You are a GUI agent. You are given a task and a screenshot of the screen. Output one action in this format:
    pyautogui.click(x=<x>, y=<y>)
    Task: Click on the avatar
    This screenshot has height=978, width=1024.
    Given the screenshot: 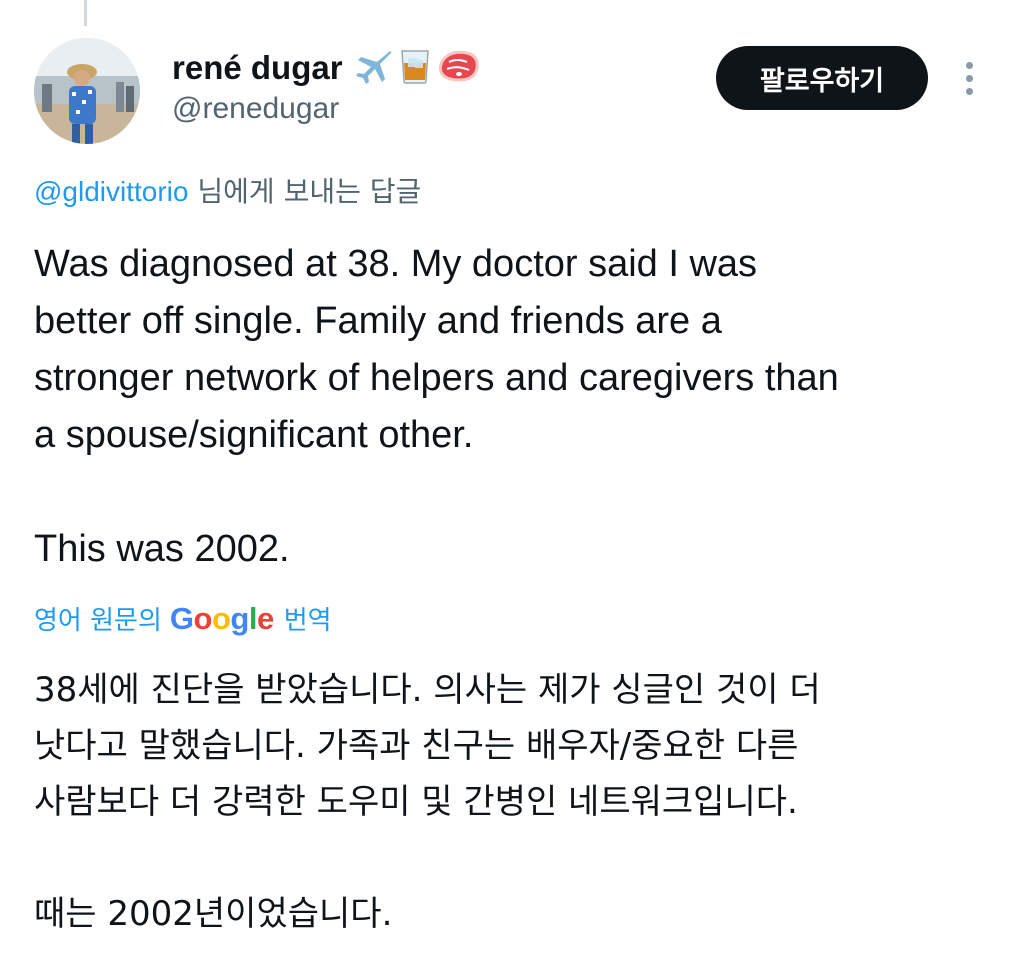 What is the action you would take?
    pyautogui.click(x=87, y=91)
    